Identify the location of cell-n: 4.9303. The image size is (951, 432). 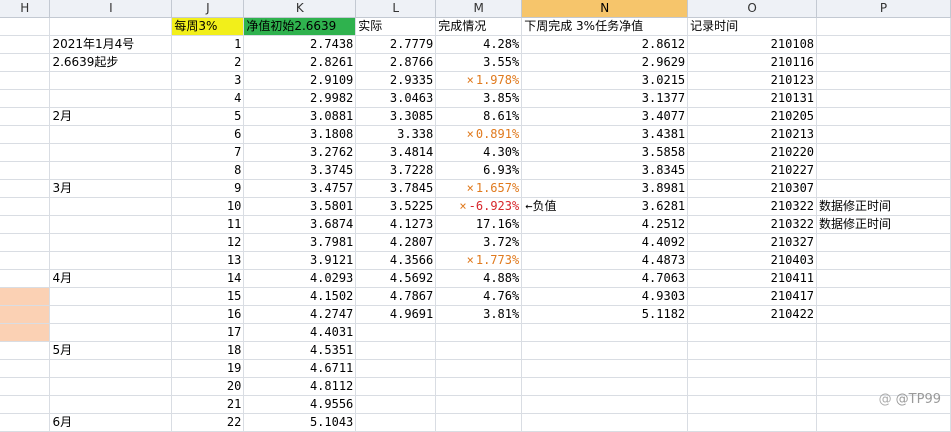
(605, 296).